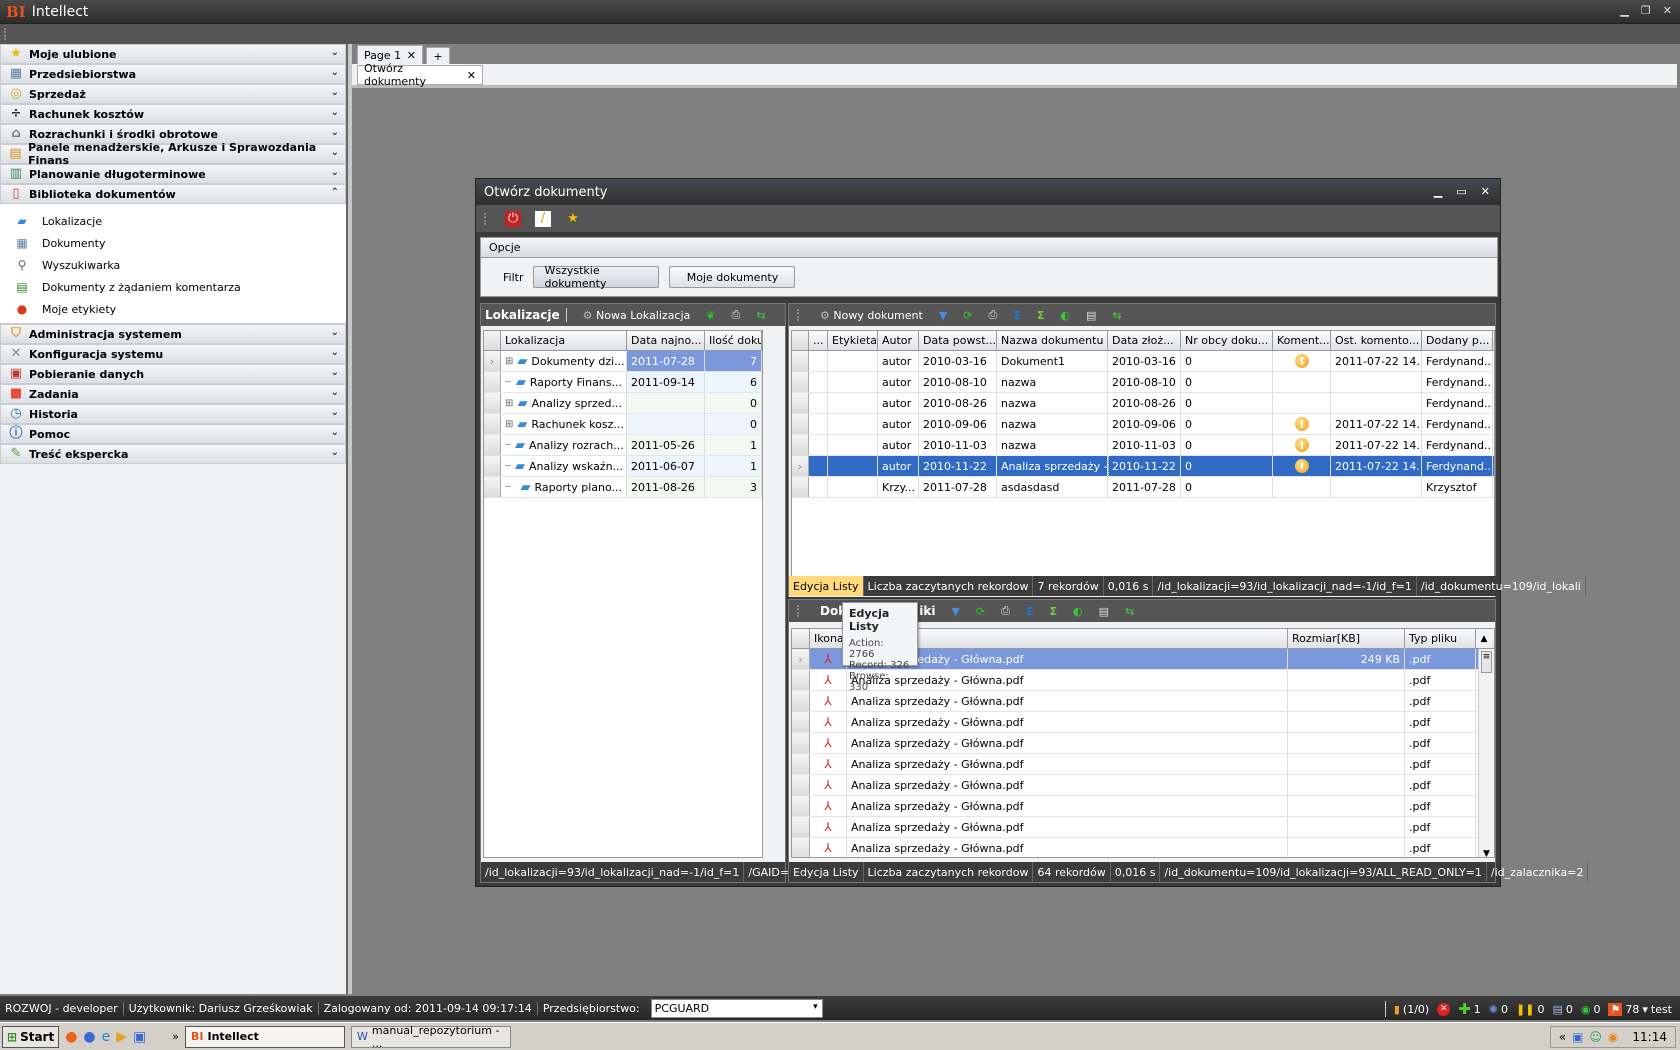  I want to click on export-icon: ⇆, so click(1129, 611).